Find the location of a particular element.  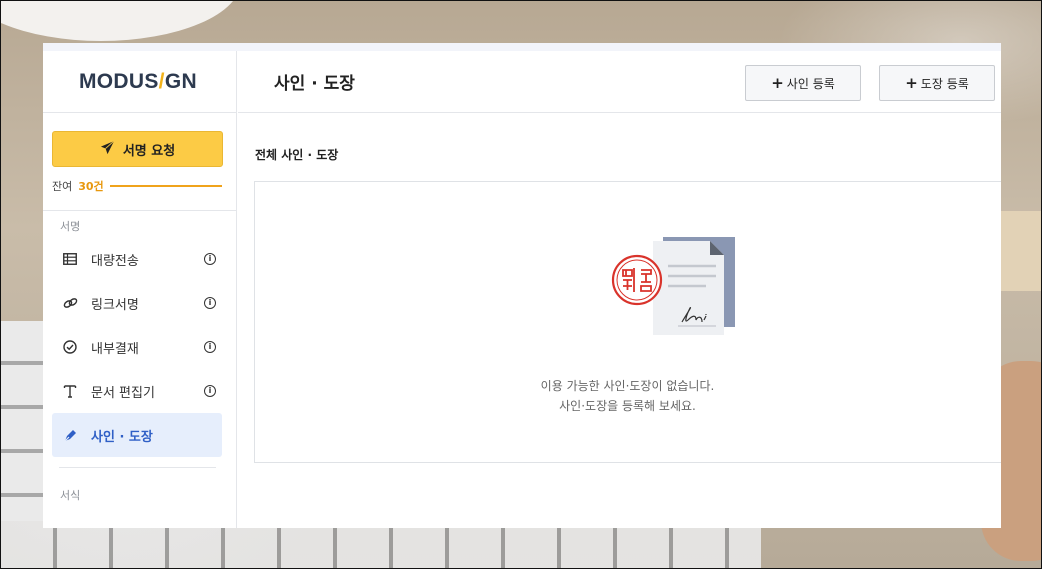

add-sign-button: + 사인 등록 is located at coordinates (803, 83).